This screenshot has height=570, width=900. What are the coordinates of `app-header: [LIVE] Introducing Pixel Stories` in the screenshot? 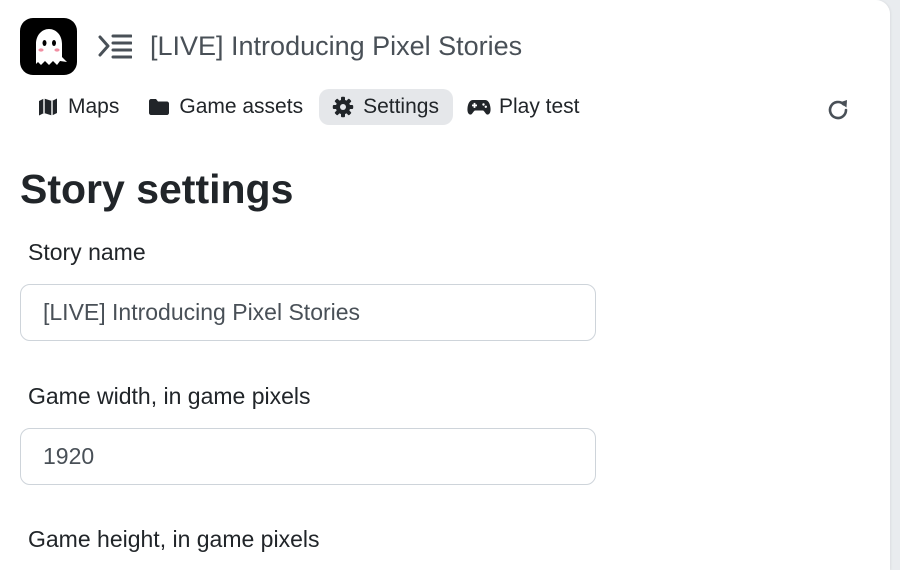 It's located at (271, 46).